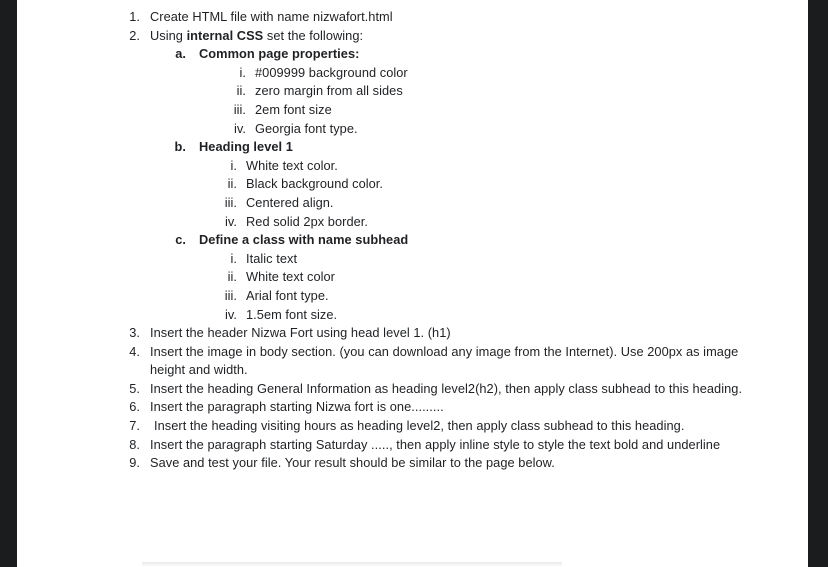  Describe the element at coordinates (292, 314) in the screenshot. I see `list-item-text: 1.5em font size.` at that location.